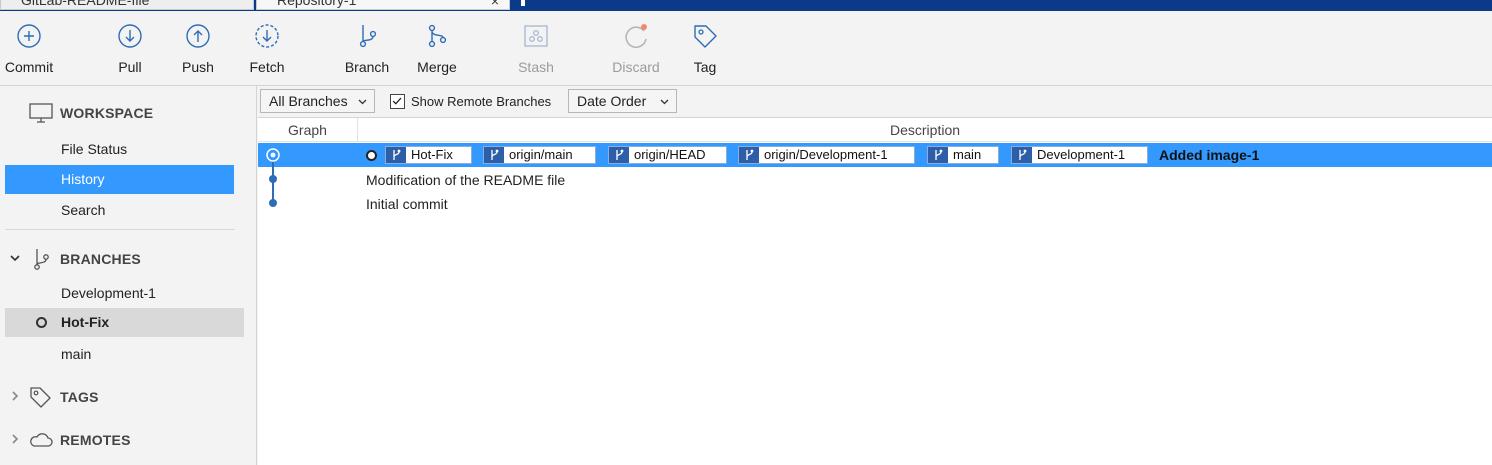 This screenshot has width=1492, height=465. Describe the element at coordinates (83, 210) in the screenshot. I see `sidebar-item-label: Search` at that location.